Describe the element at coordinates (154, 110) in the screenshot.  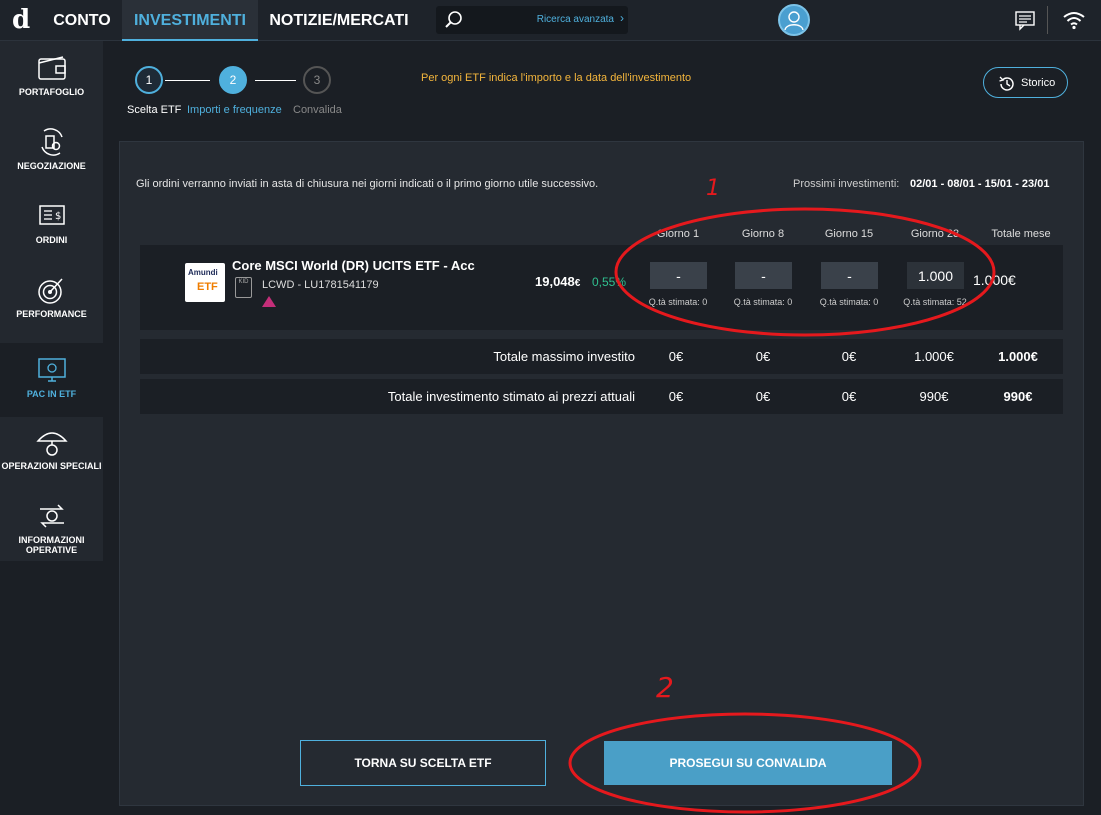
I see `step-label-scelta-etf: Scelta ETF` at that location.